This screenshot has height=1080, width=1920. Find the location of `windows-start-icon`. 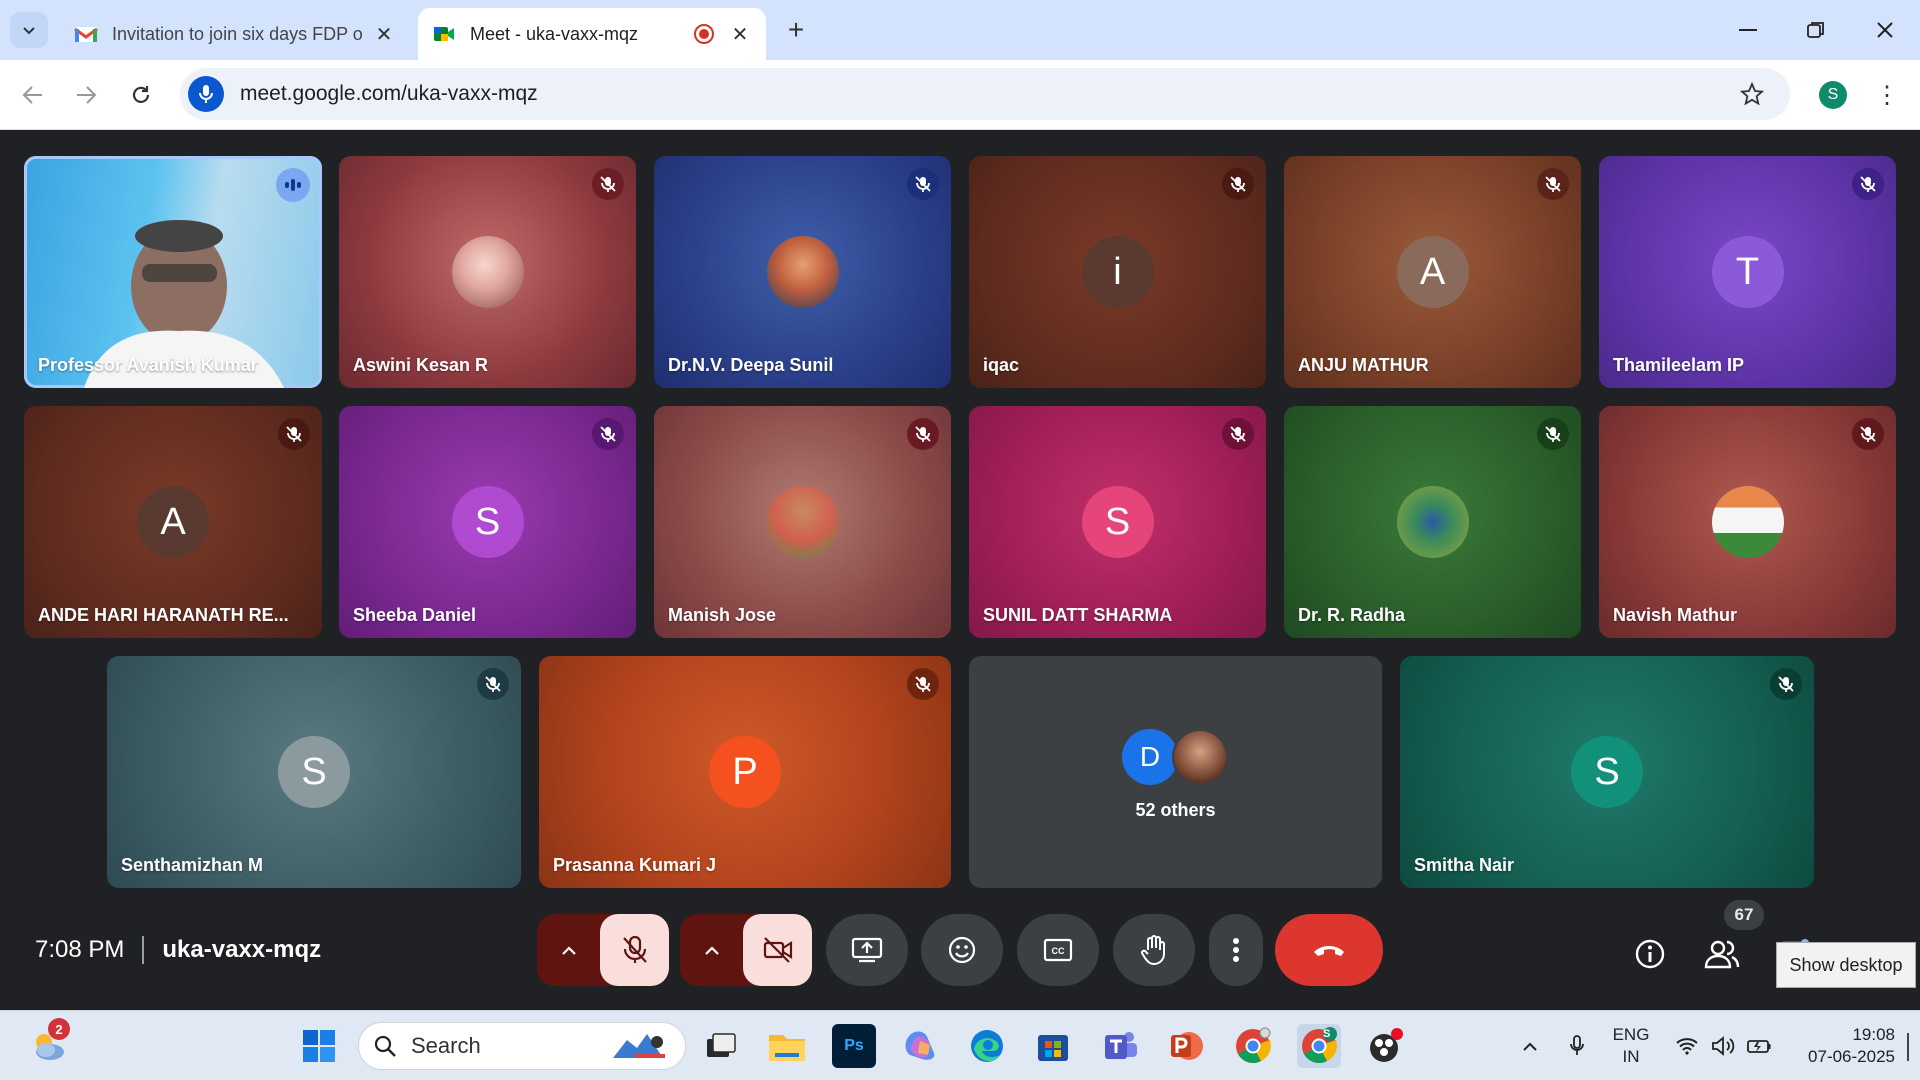

windows-start-icon is located at coordinates (319, 1046).